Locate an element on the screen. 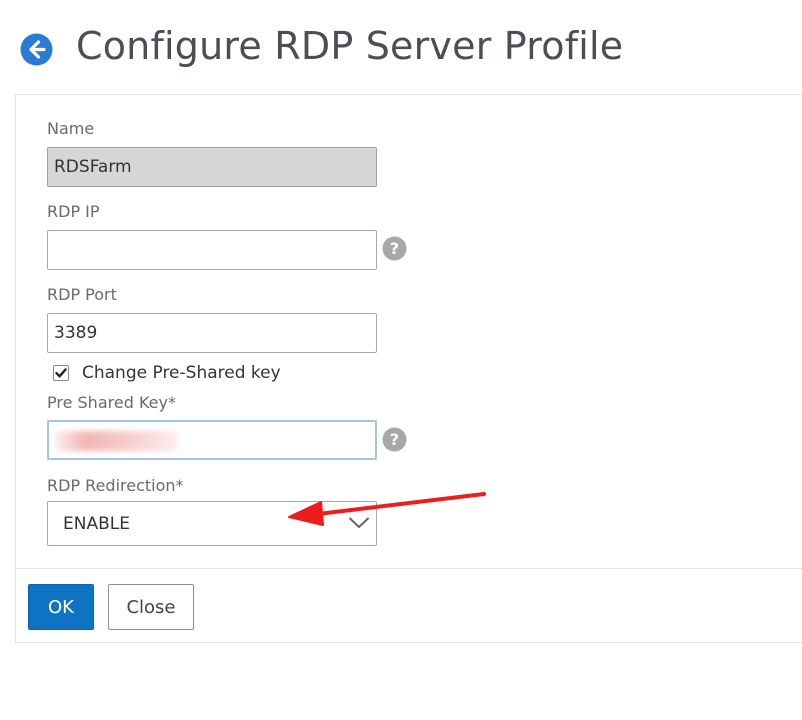 The image size is (802, 720). change-psk-row: Change Pre-Shared key is located at coordinates (167, 373).